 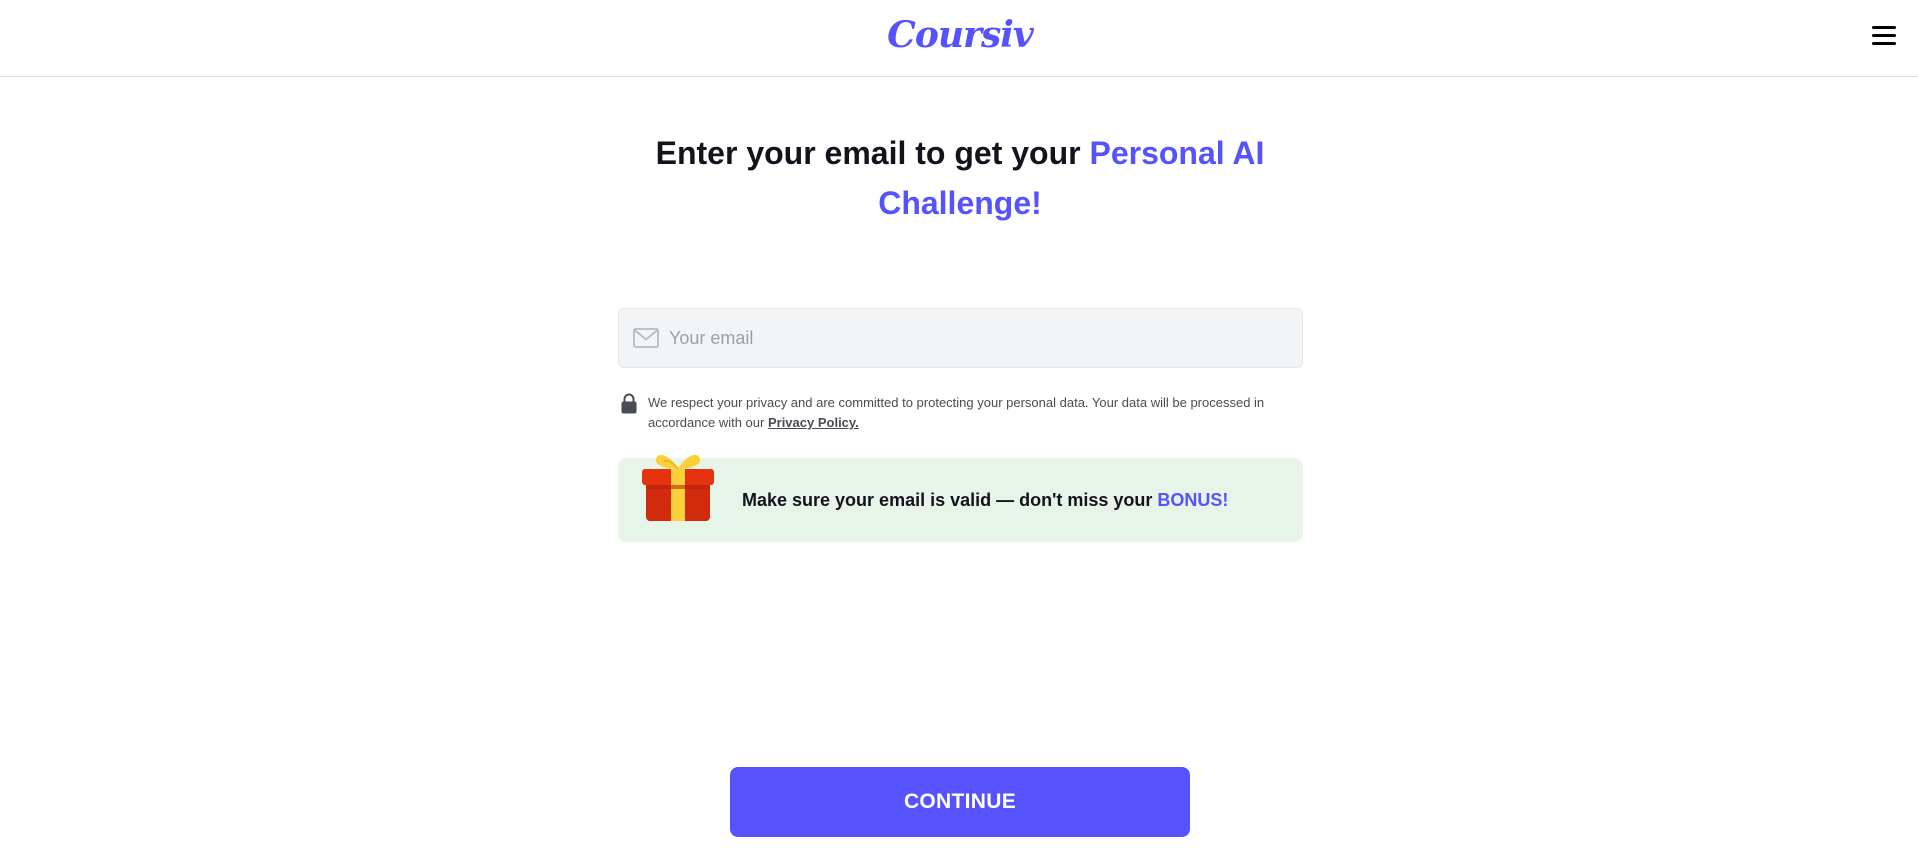 I want to click on coursiv-logo: Coursiv, so click(x=960, y=35).